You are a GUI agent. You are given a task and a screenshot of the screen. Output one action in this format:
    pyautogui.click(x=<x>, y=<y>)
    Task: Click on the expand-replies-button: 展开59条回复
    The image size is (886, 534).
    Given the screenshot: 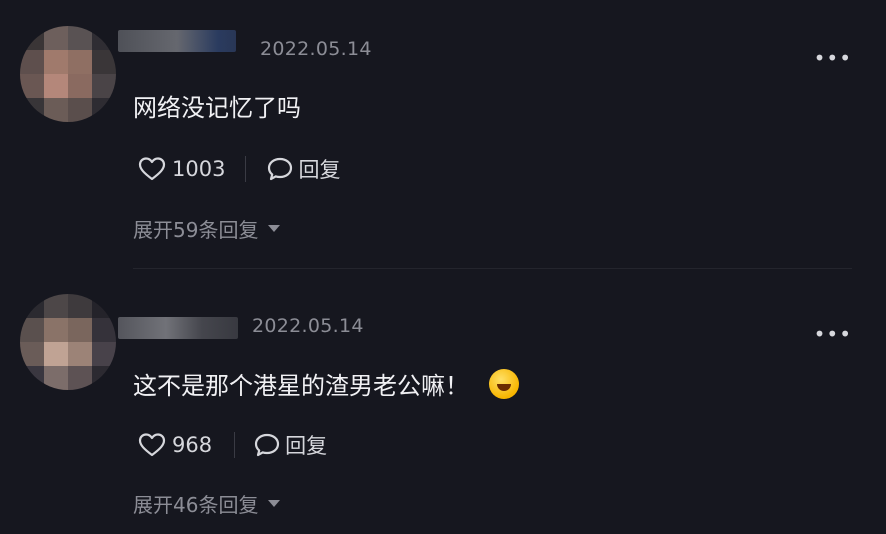 What is the action you would take?
    pyautogui.click(x=207, y=228)
    